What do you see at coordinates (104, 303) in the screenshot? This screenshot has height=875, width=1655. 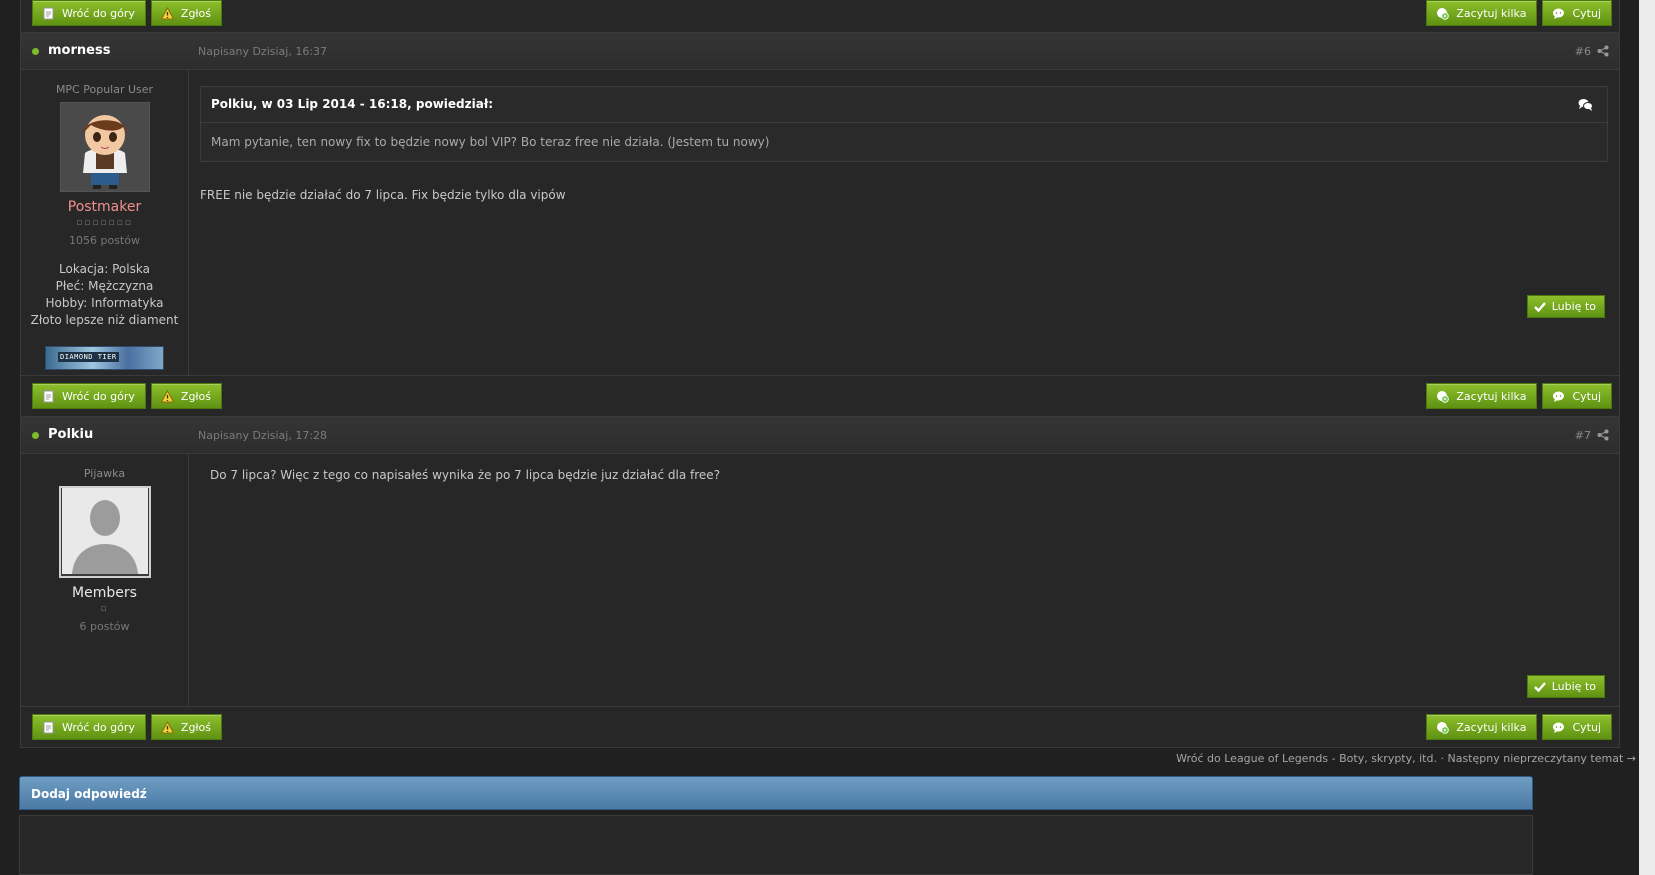 I see `field-hobby: Hobby: Informatyka` at bounding box center [104, 303].